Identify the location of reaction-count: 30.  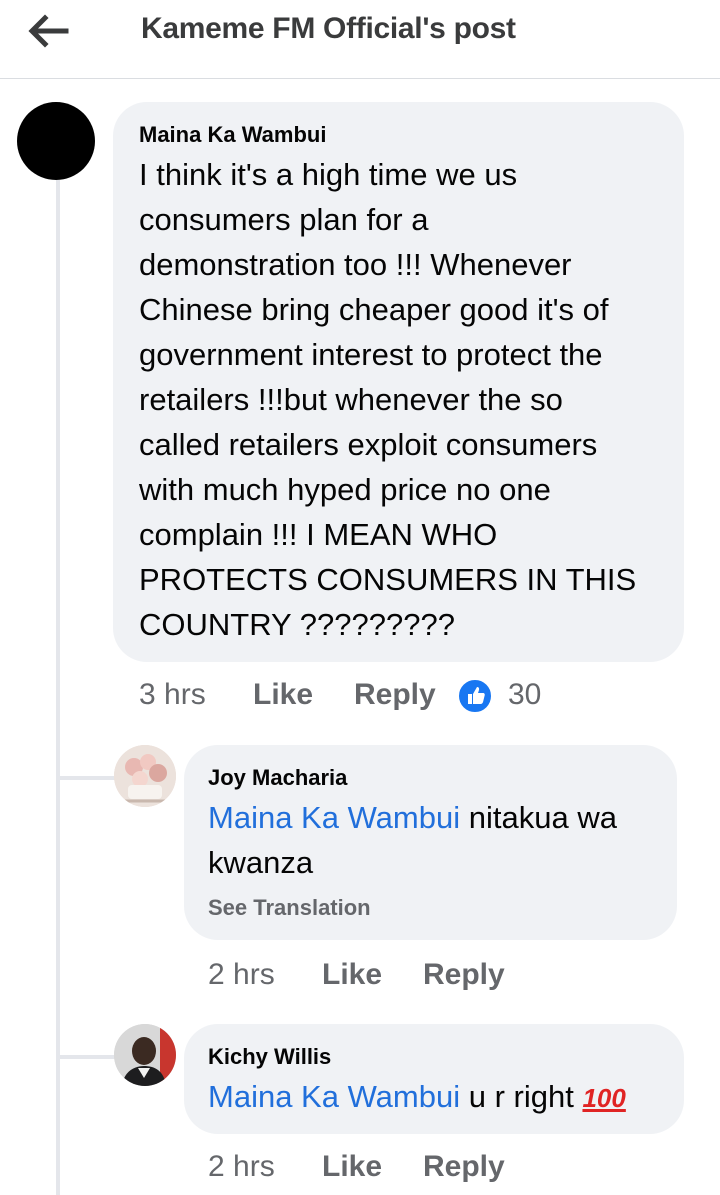
(524, 695).